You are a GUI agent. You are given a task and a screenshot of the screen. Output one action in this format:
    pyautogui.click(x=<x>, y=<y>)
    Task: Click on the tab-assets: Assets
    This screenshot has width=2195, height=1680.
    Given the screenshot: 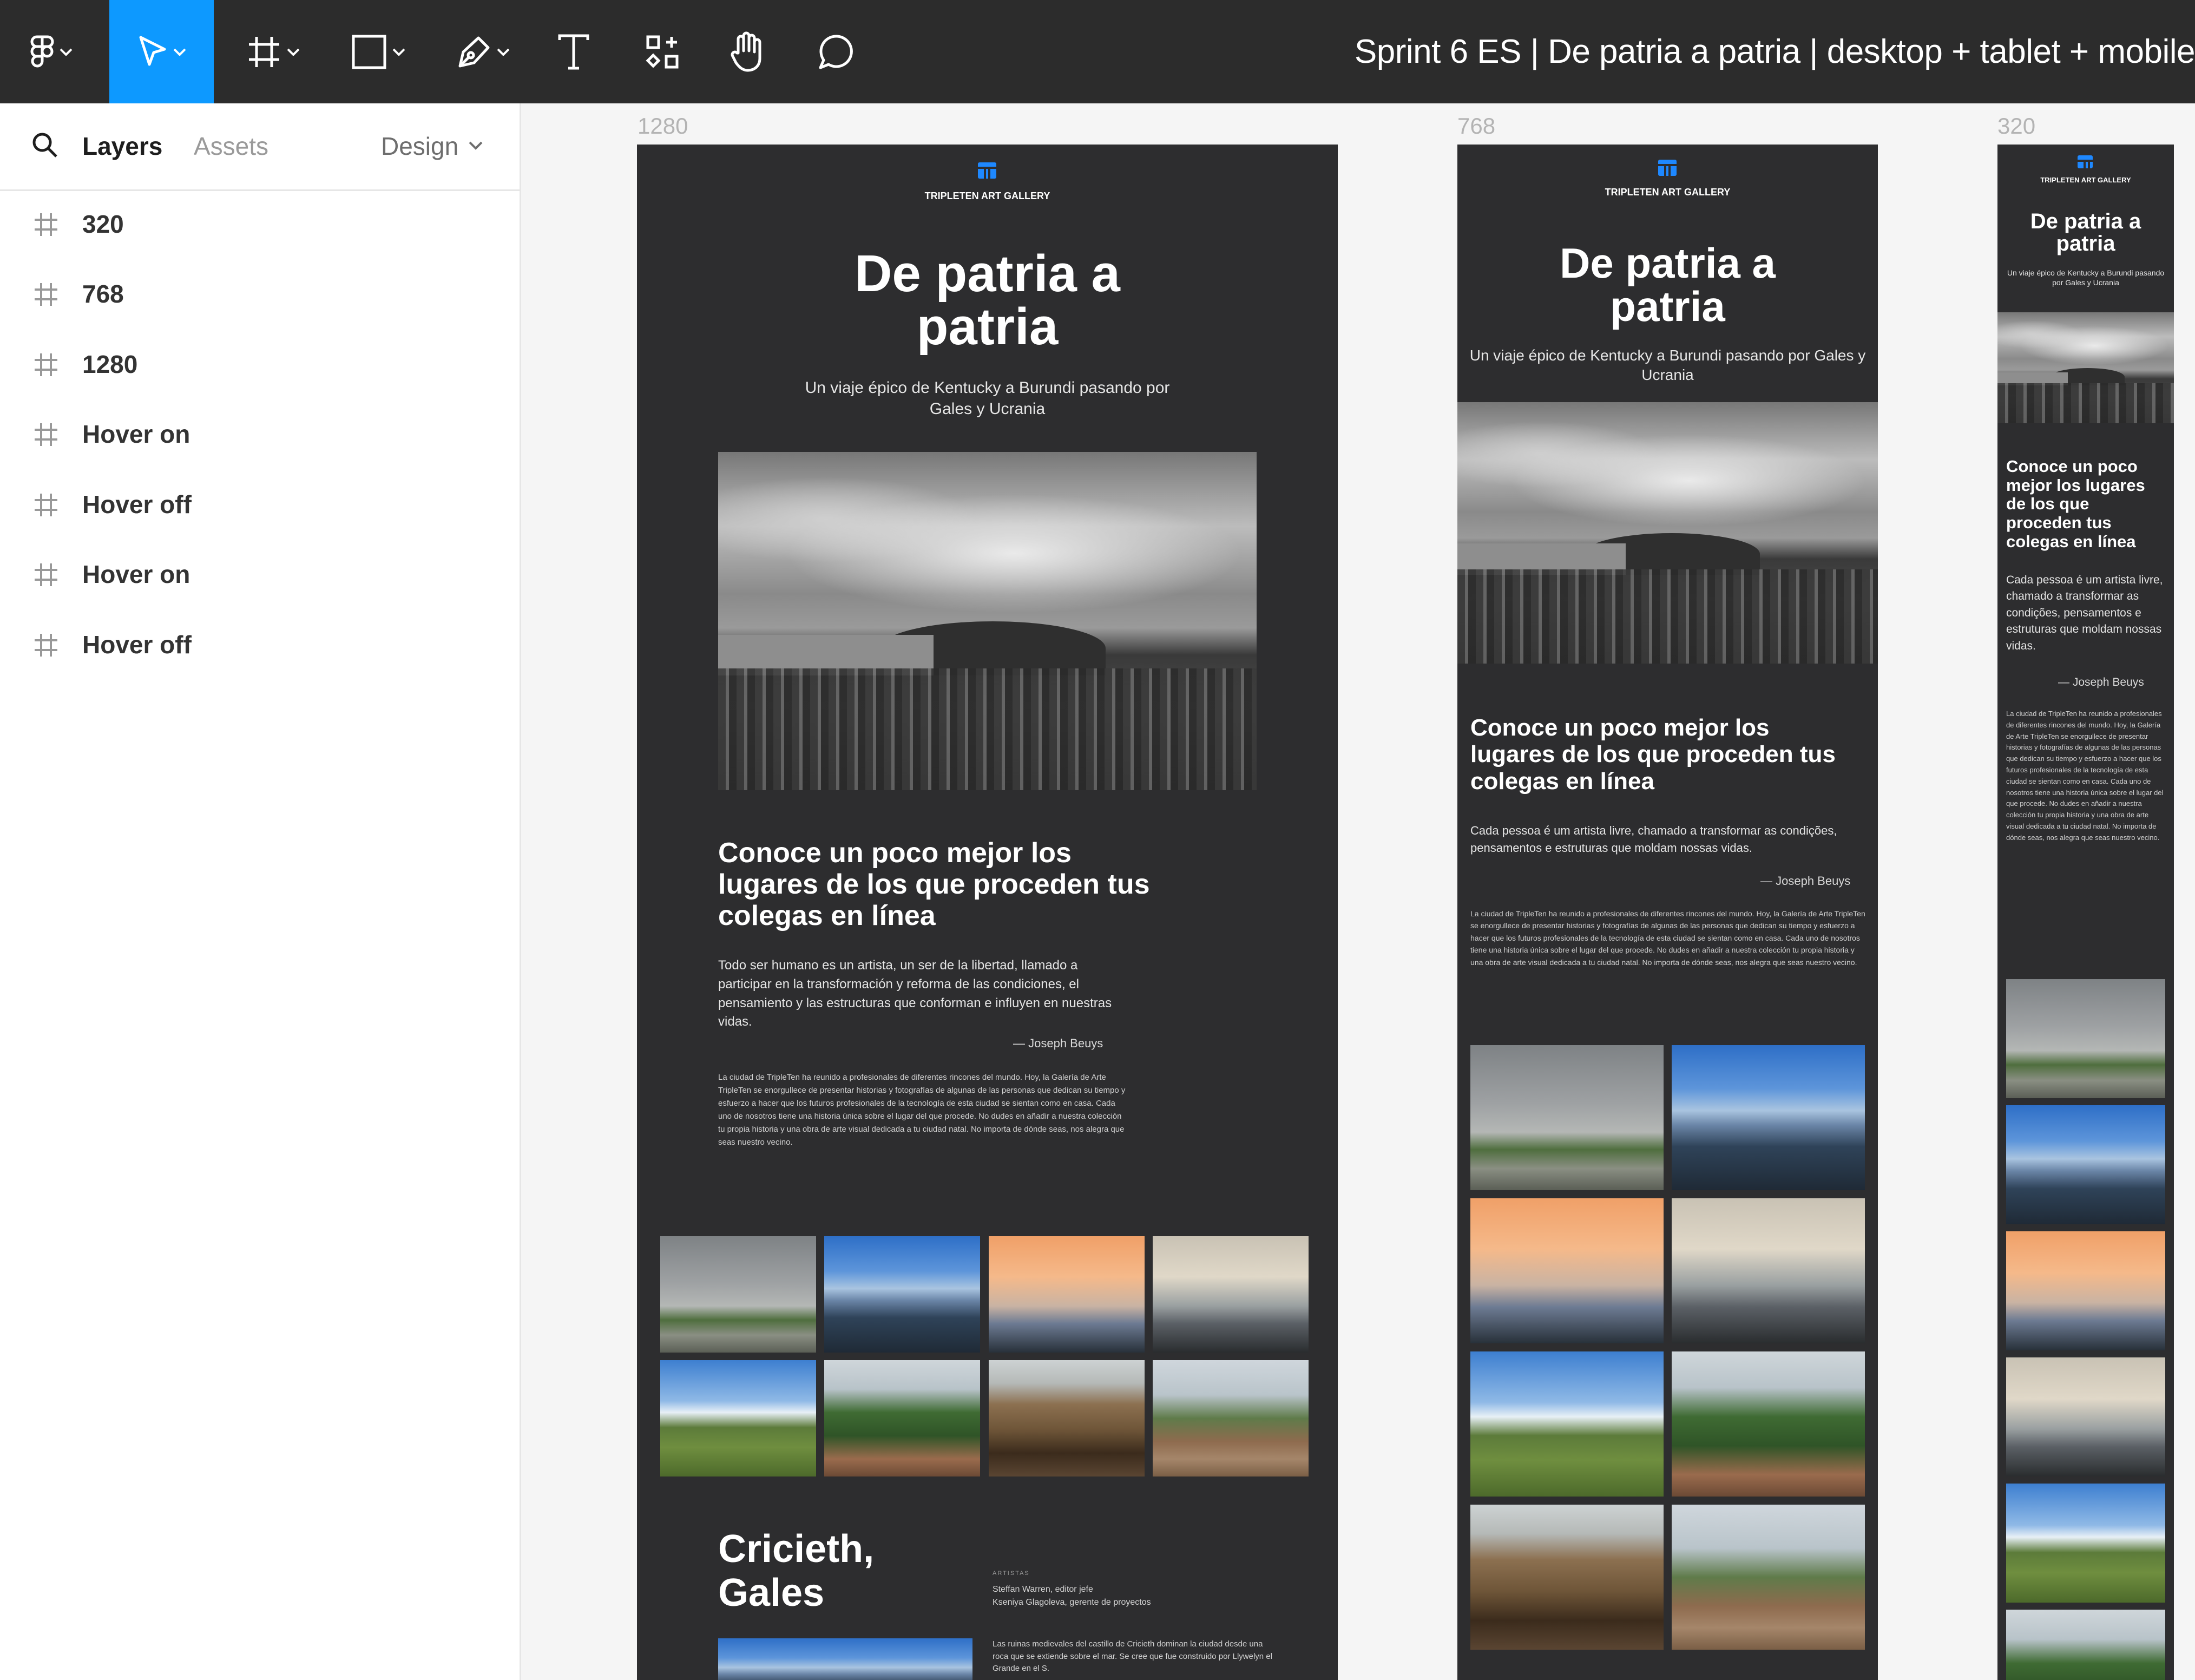 What is the action you would take?
    pyautogui.click(x=231, y=146)
    